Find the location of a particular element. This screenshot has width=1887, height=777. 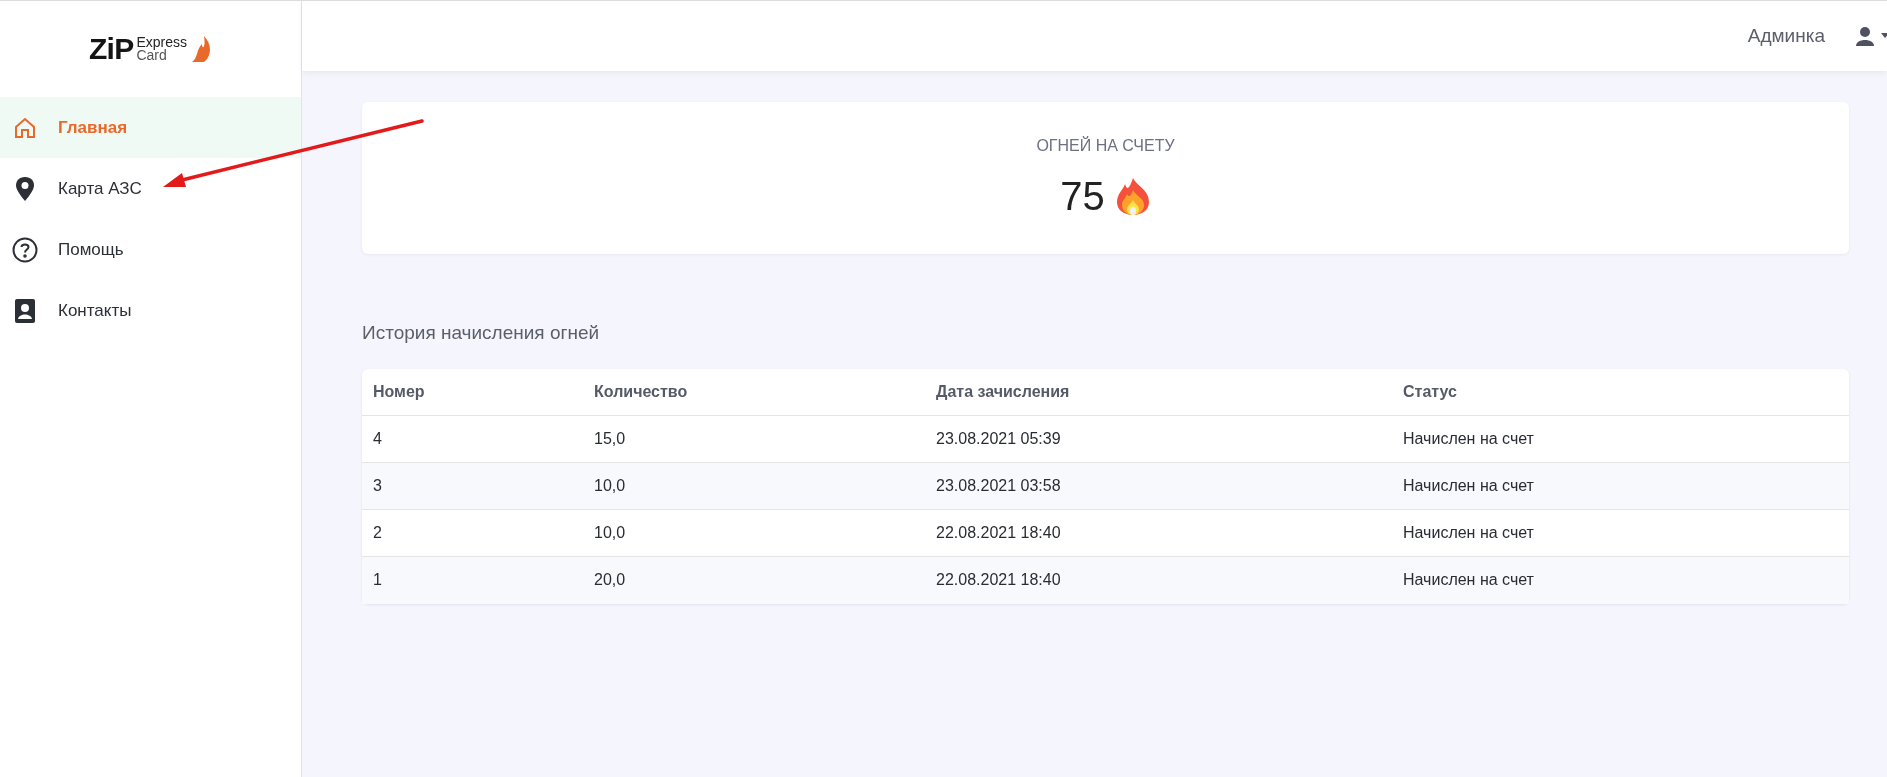

table-cell: 3 is located at coordinates (377, 485).